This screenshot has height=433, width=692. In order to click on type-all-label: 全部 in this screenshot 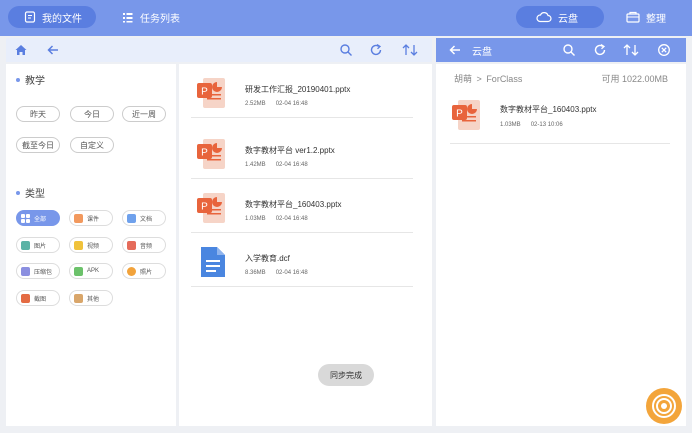, I will do `click(40, 219)`.